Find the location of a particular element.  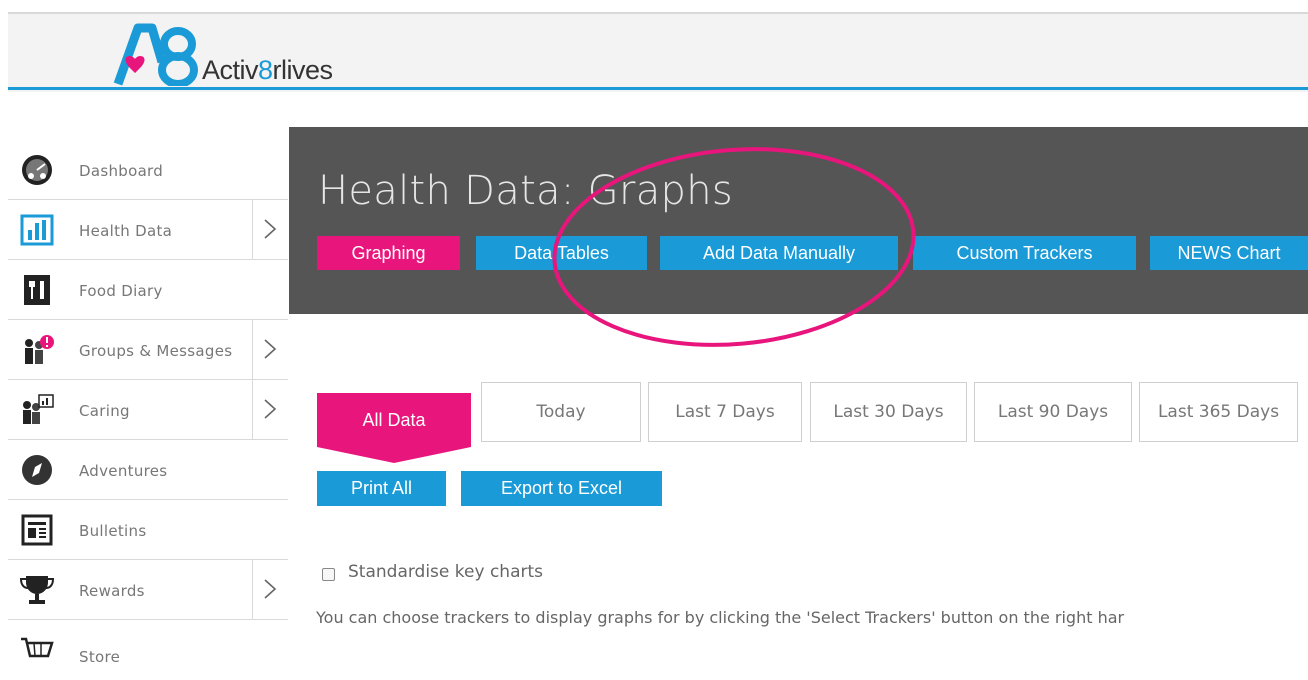

brand-name: Activ8rlives is located at coordinates (267, 70).